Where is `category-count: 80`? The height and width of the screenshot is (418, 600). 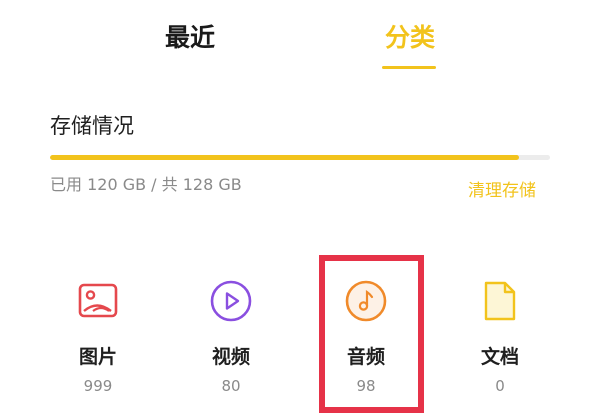
category-count: 80 is located at coordinates (231, 386).